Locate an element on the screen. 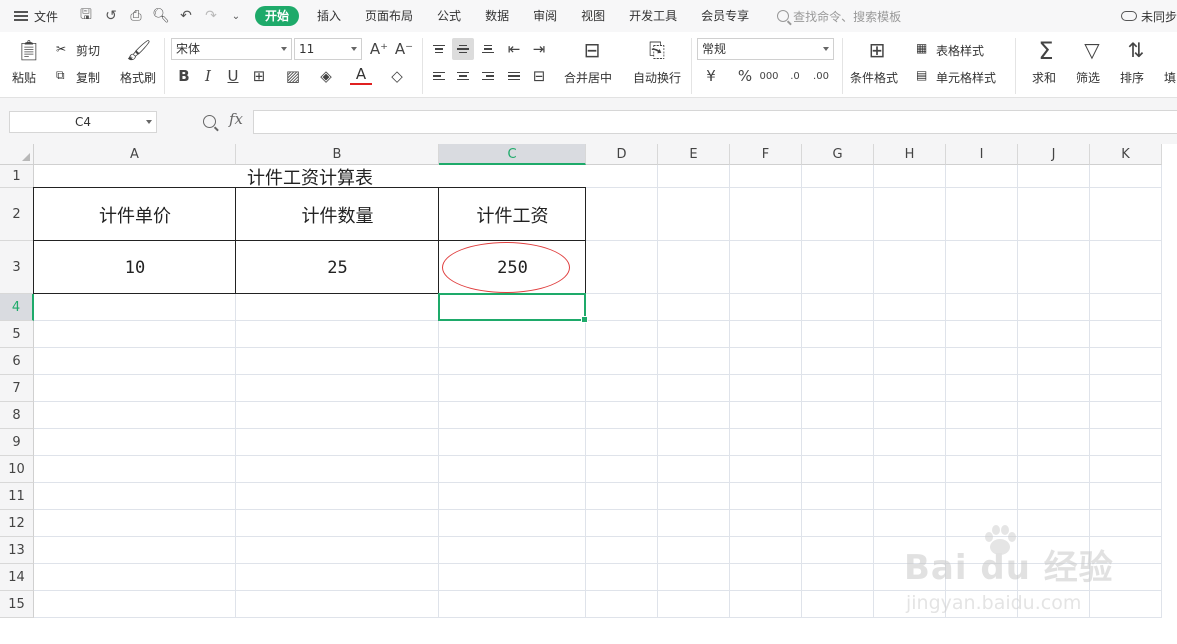  table-header-cell: 计件数量 is located at coordinates (337, 214).